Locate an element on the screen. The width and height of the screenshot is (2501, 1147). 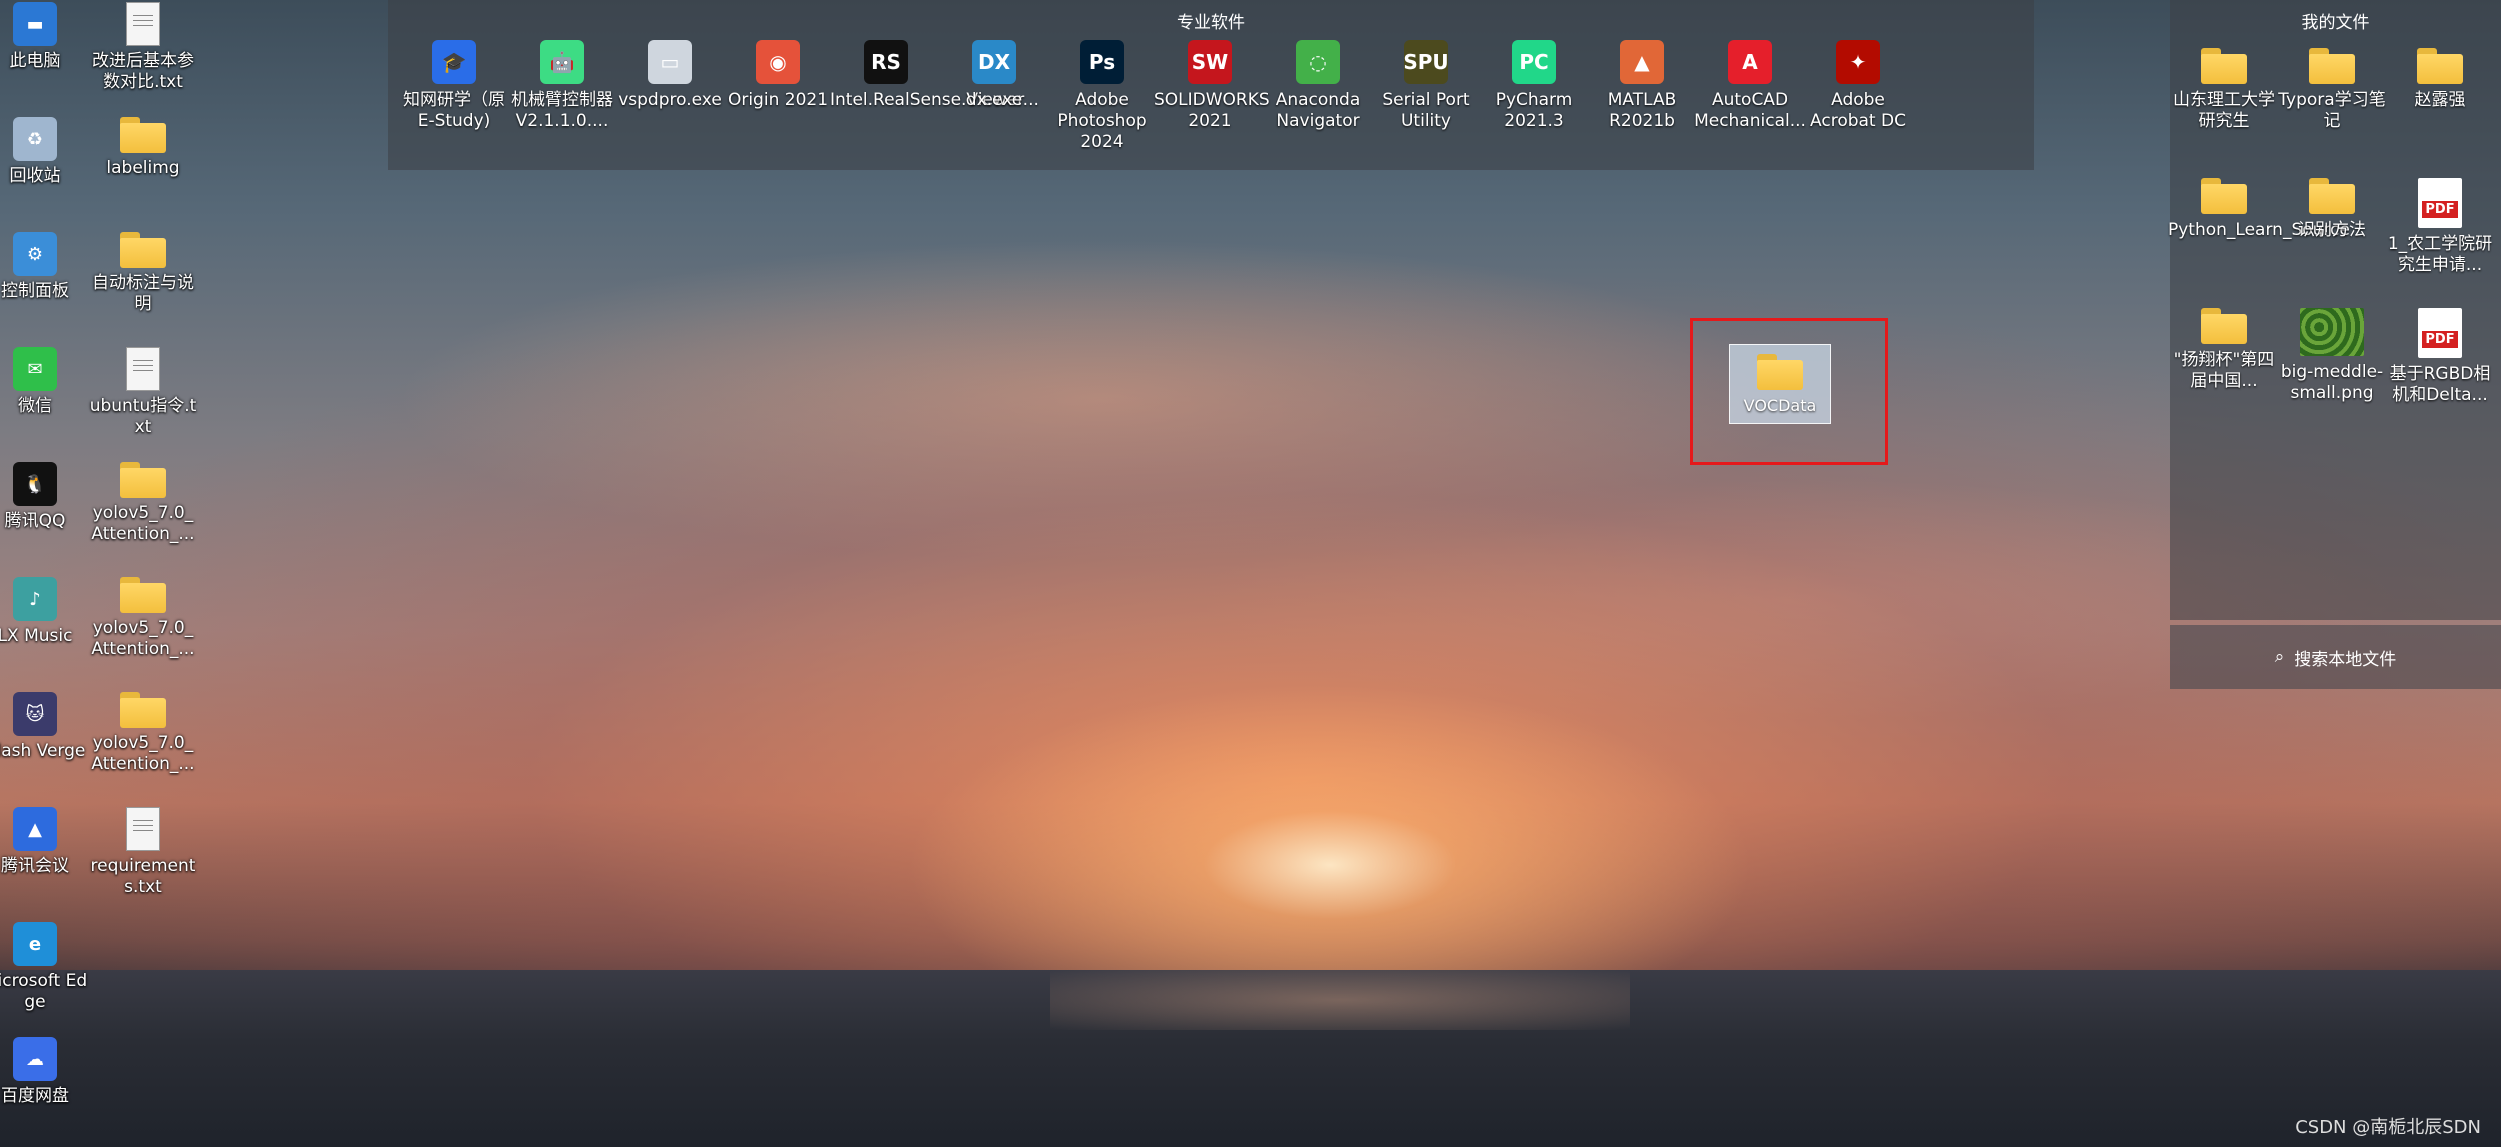
pdf-icon: PDF is located at coordinates (2440, 333).